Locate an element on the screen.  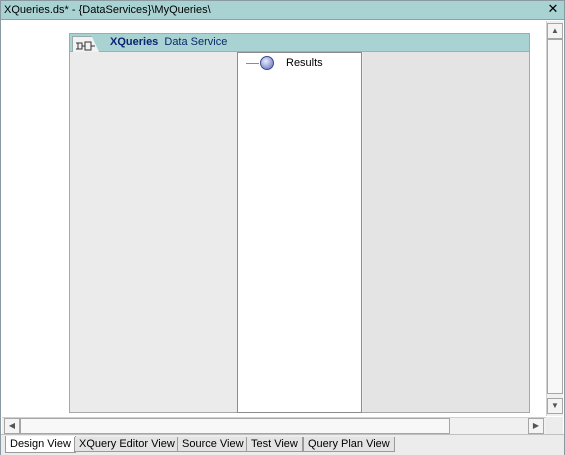
data-service-header: XQueries Data Service is located at coordinates (299, 44).